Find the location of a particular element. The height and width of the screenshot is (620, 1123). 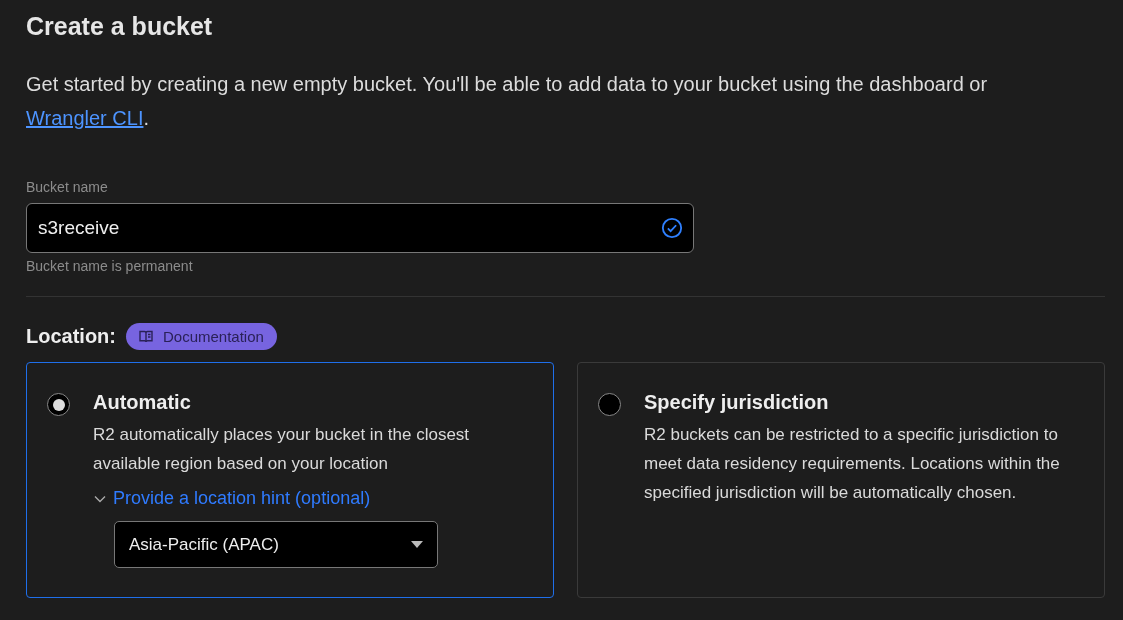

location-label: Location: is located at coordinates (71, 336).